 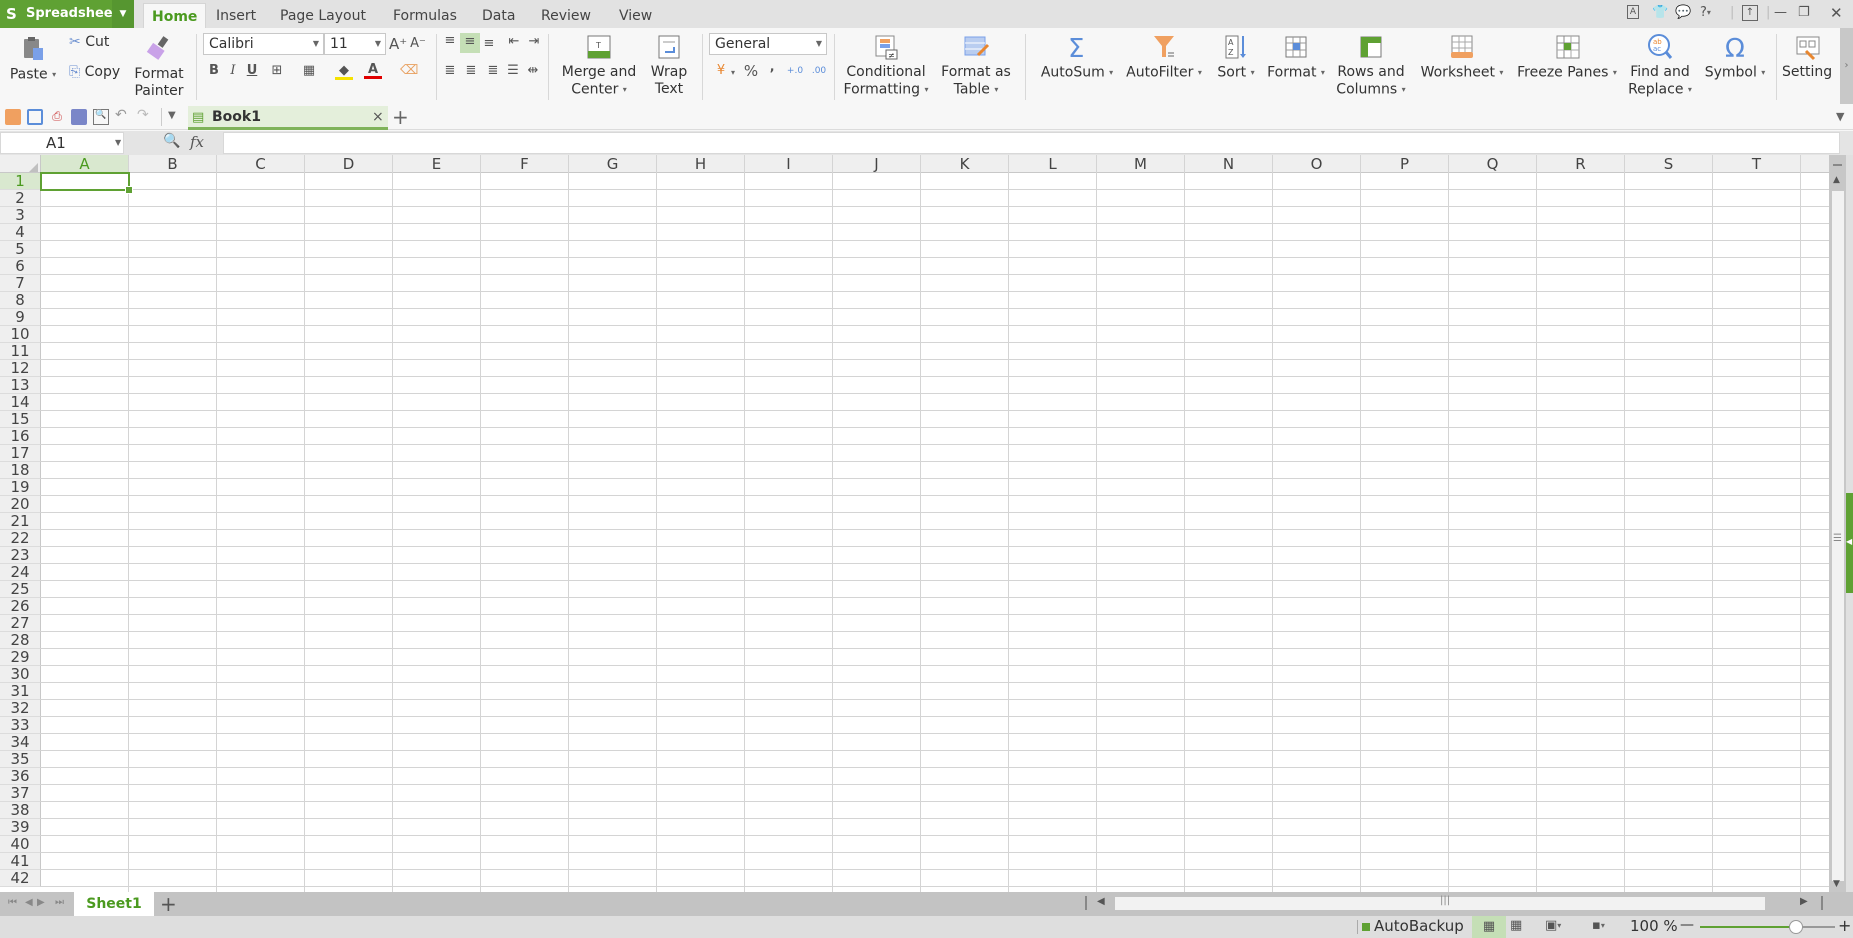 I want to click on row-header-25: 25, so click(x=20, y=589).